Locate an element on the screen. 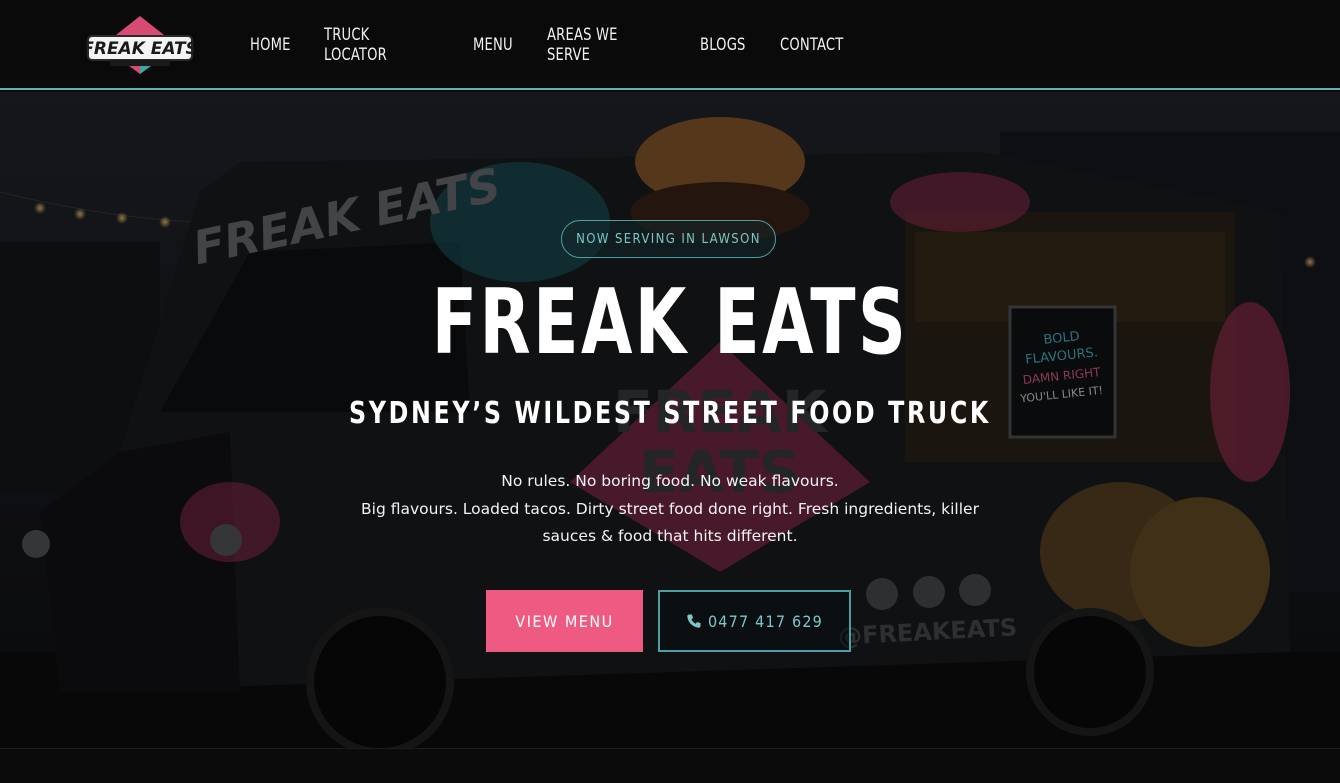 The height and width of the screenshot is (783, 1340). hero-subtitle: SYDNEY’S WILDEST STREET FOOD TRUCK is located at coordinates (670, 413).